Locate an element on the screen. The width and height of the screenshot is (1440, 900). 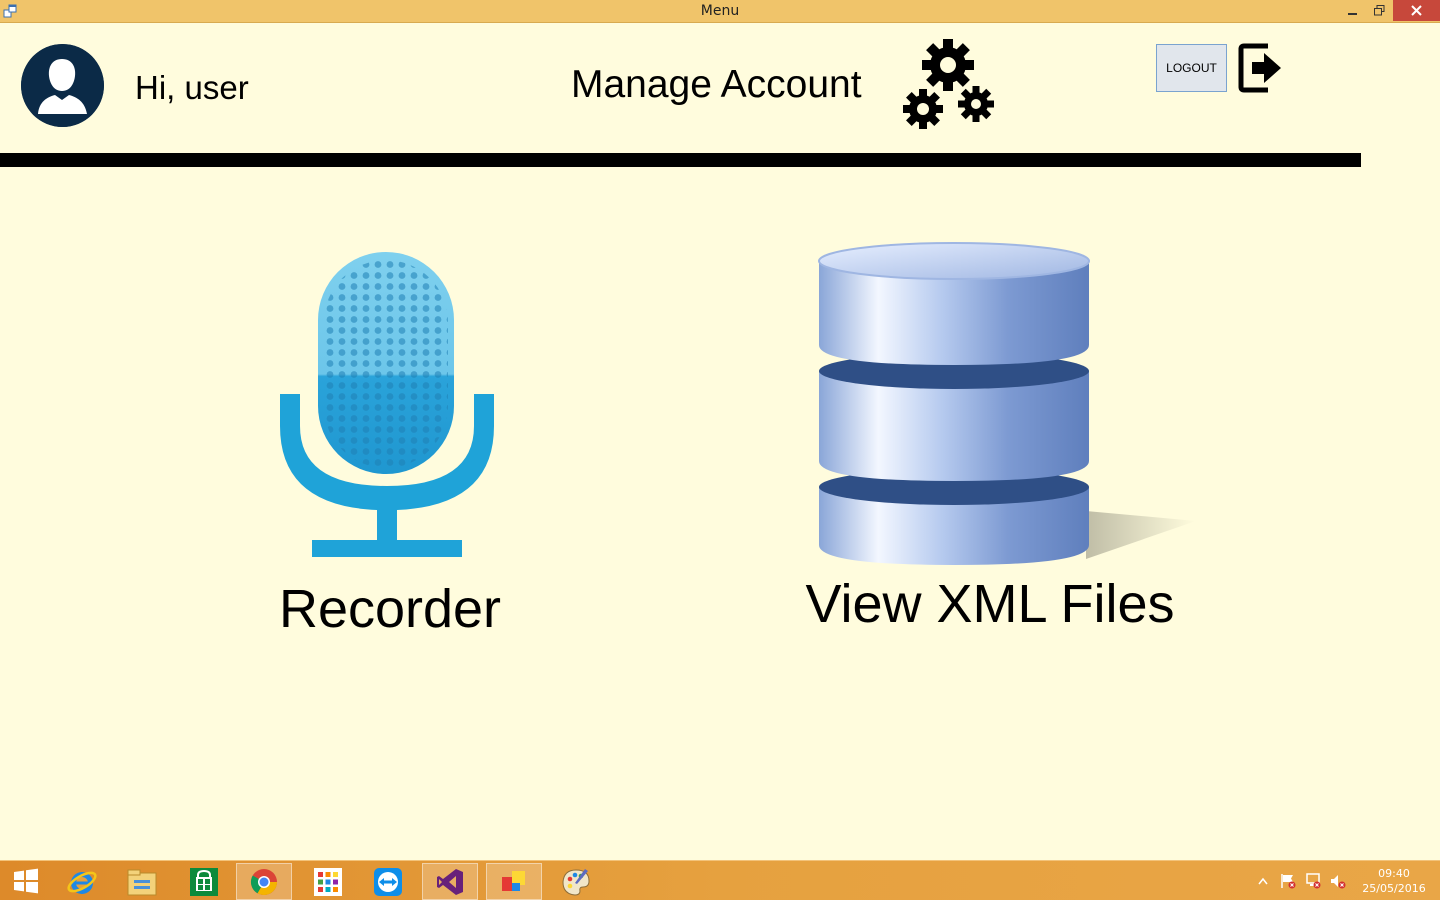
taskbar-visual-studio is located at coordinates (450, 881).